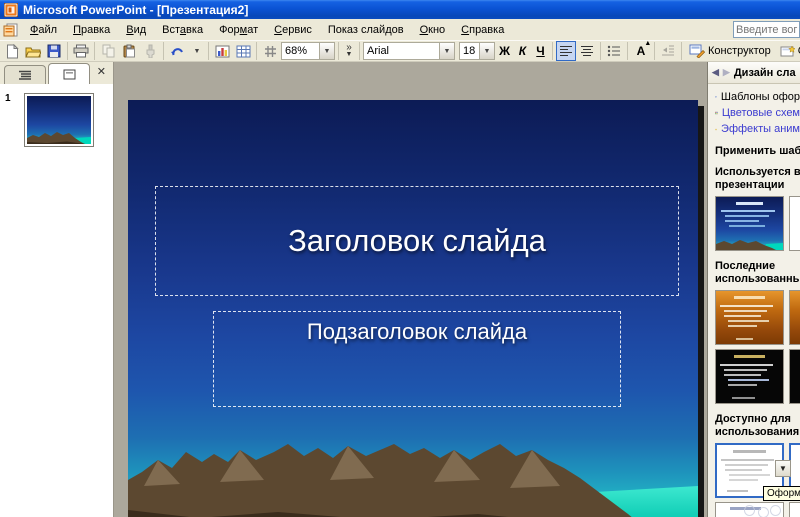 This screenshot has height=517, width=800. What do you see at coordinates (91, 30) in the screenshot?
I see `menu-edit: Правка` at bounding box center [91, 30].